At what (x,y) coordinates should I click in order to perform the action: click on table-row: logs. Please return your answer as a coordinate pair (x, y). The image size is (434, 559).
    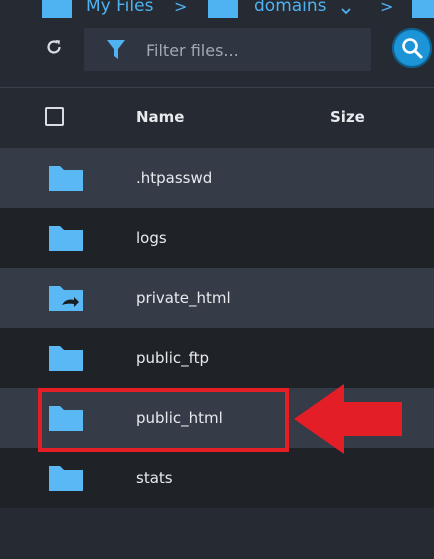
    Looking at the image, I should click on (217, 238).